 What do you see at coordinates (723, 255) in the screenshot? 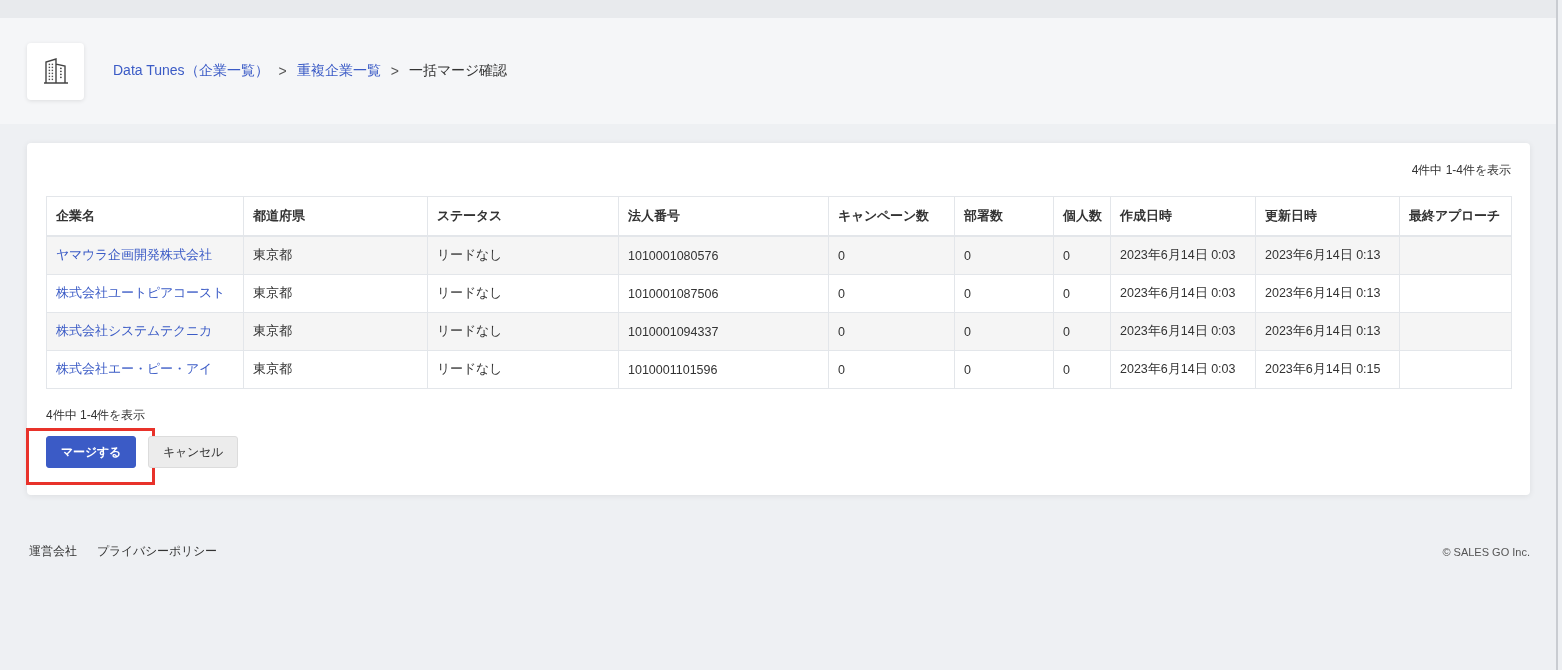
I see `table-cell: 1010001080576` at bounding box center [723, 255].